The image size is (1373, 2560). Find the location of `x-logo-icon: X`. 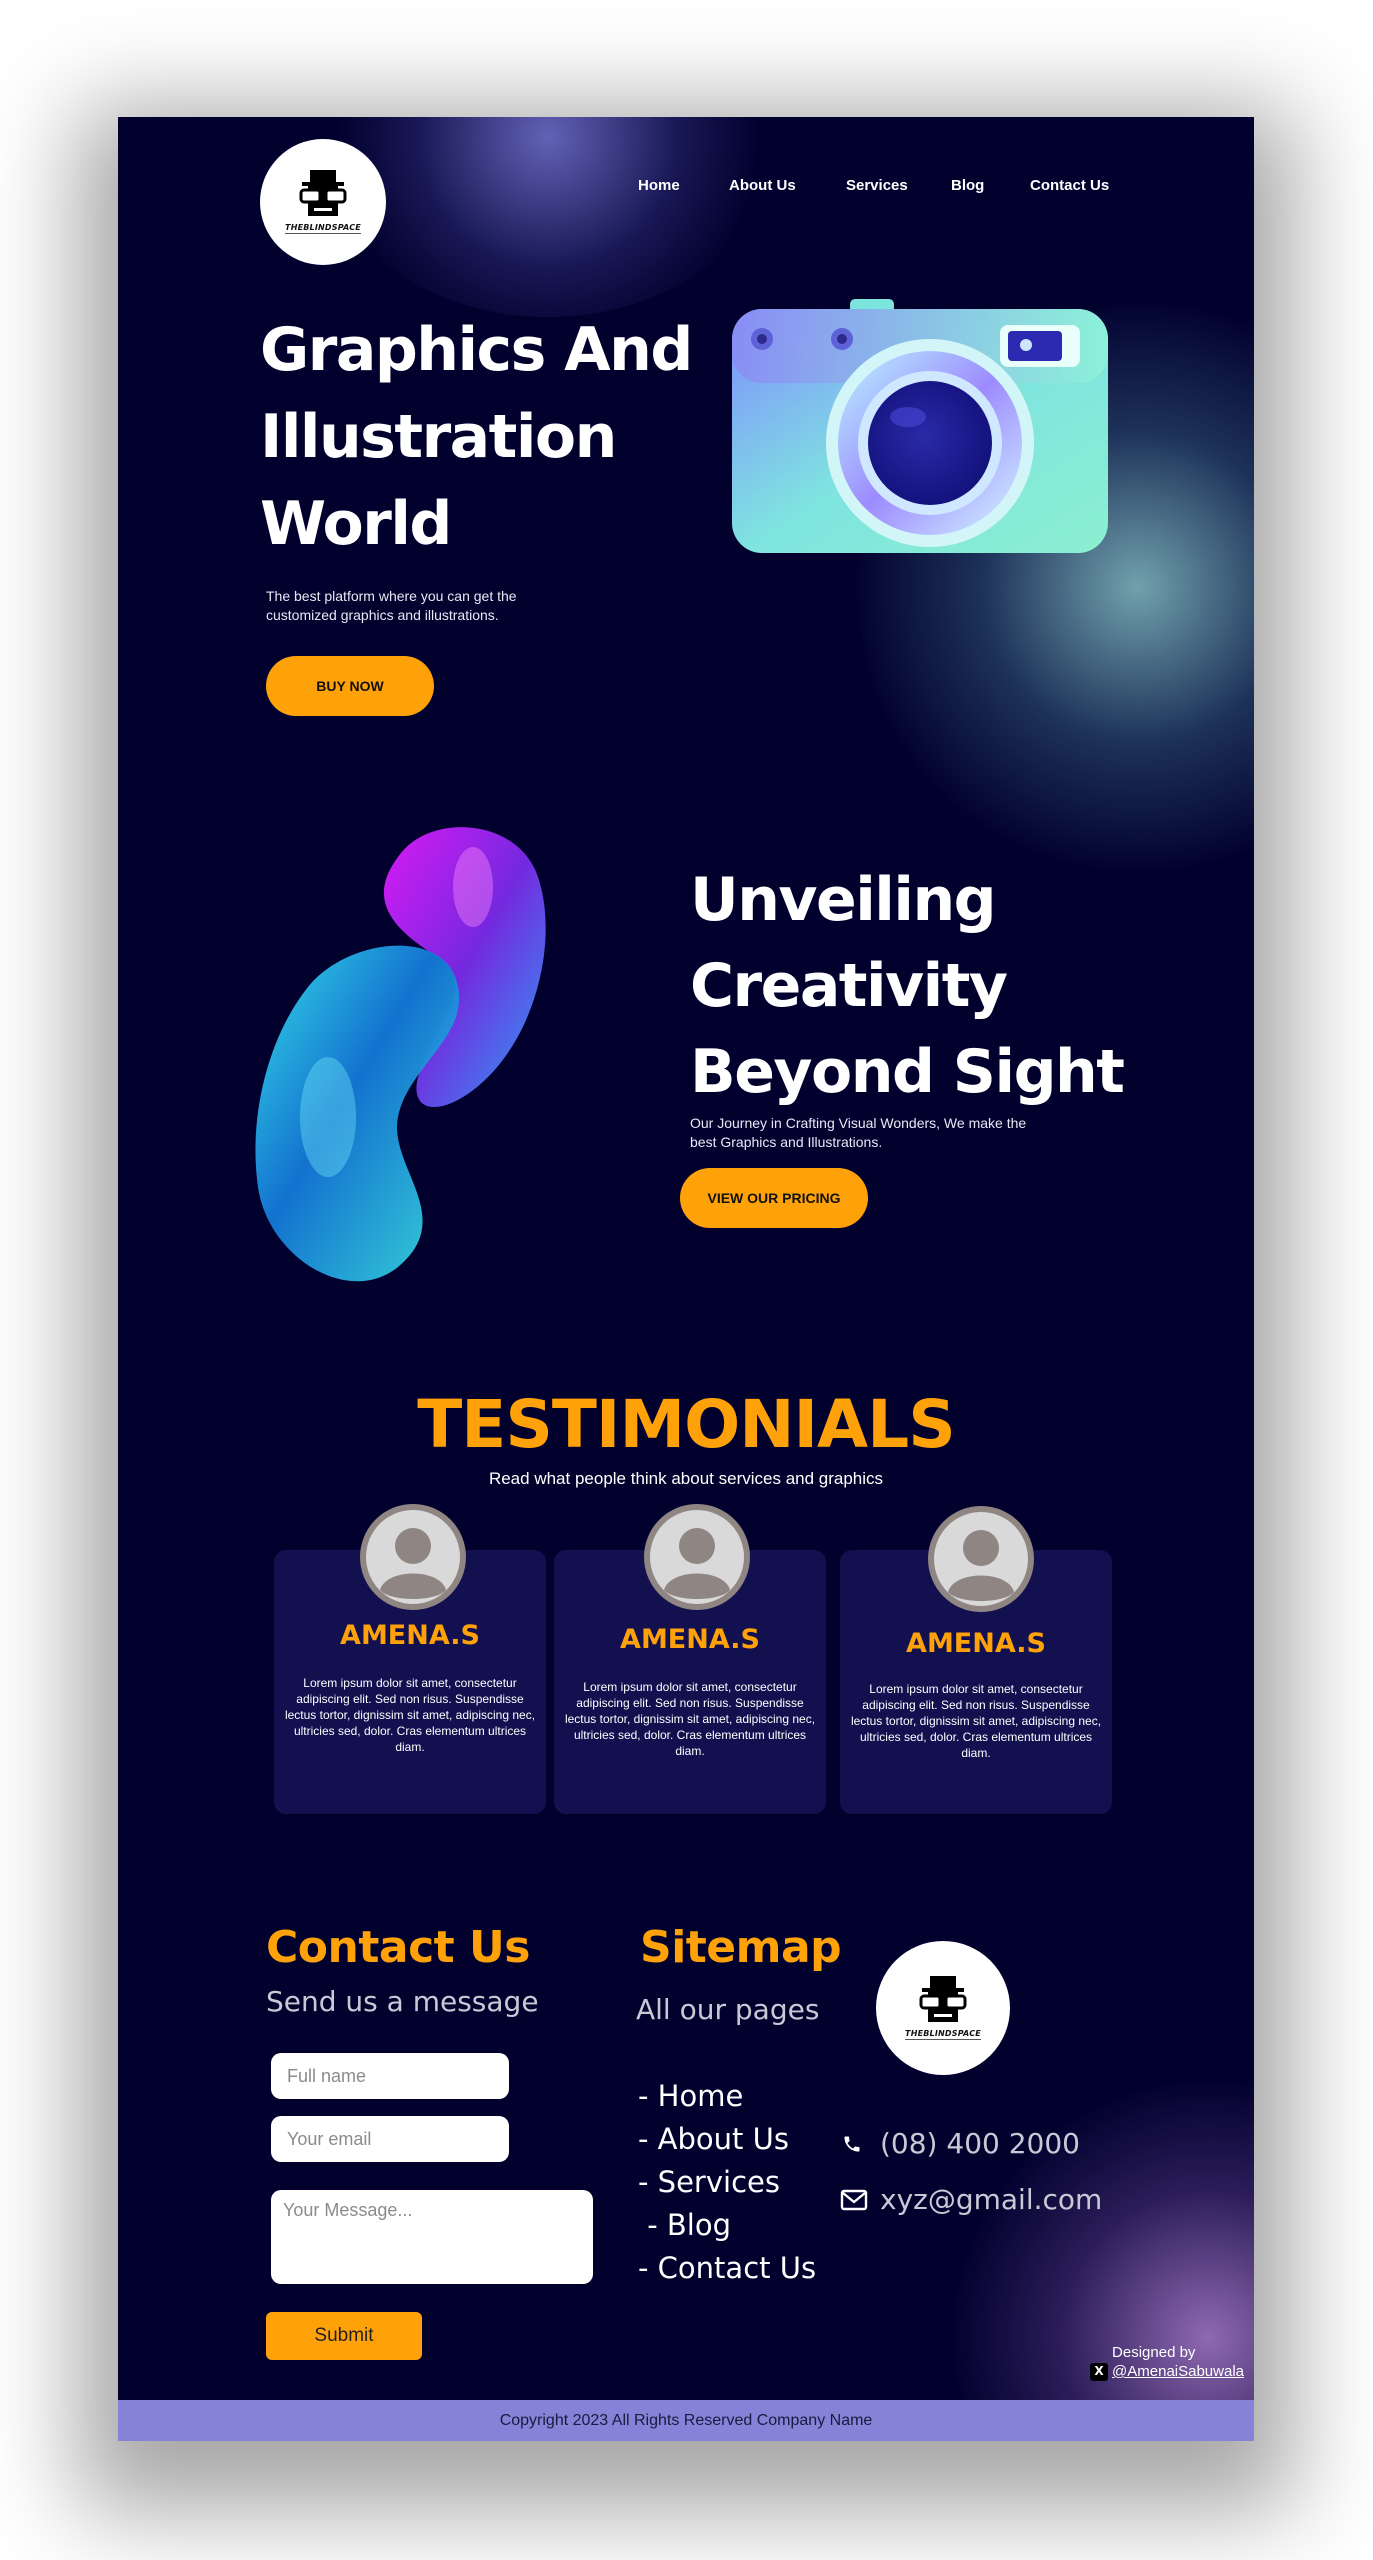

x-logo-icon: X is located at coordinates (1099, 2371).